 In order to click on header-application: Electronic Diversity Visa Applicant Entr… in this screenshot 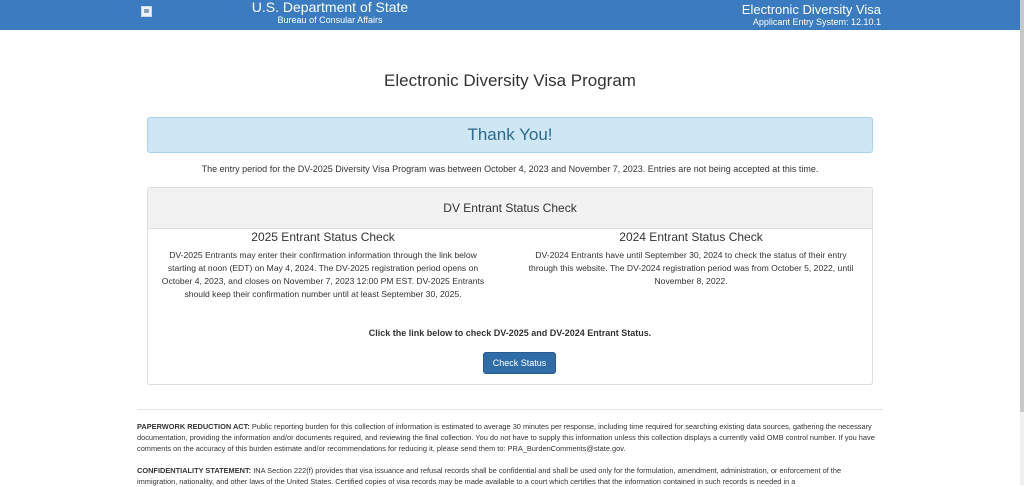, I will do `click(811, 15)`.